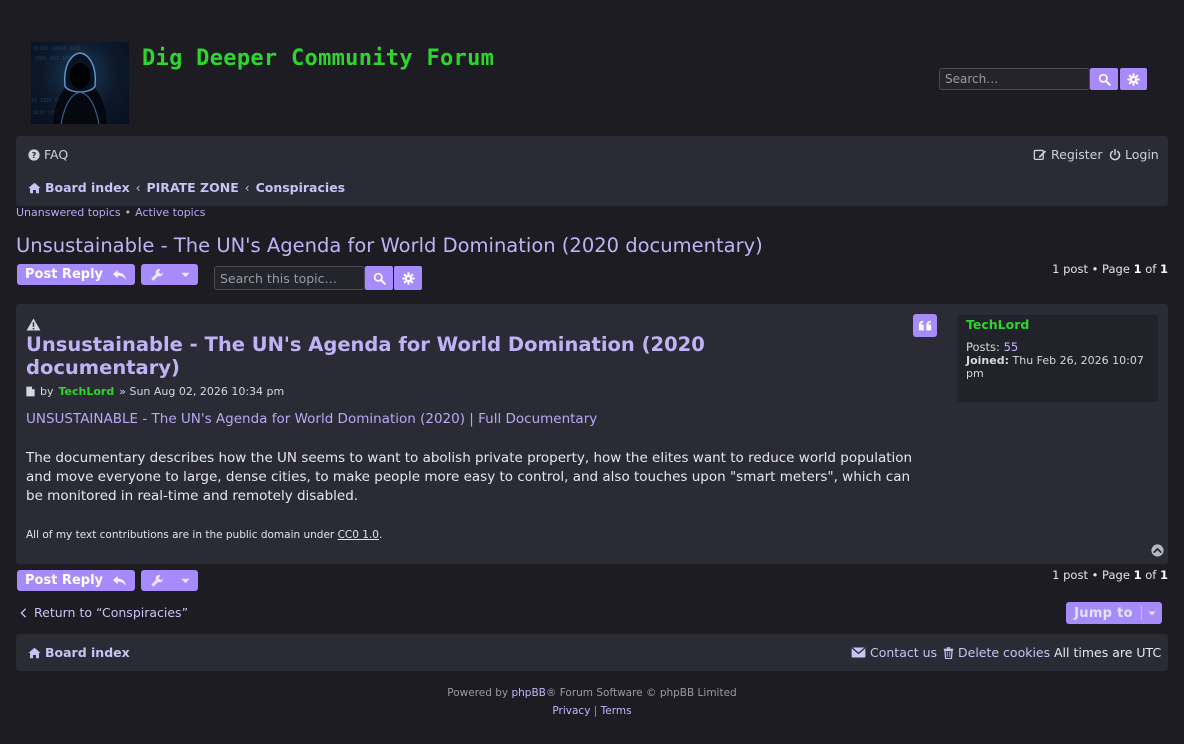  What do you see at coordinates (528, 693) in the screenshot?
I see `phpbb-link: phpBB` at bounding box center [528, 693].